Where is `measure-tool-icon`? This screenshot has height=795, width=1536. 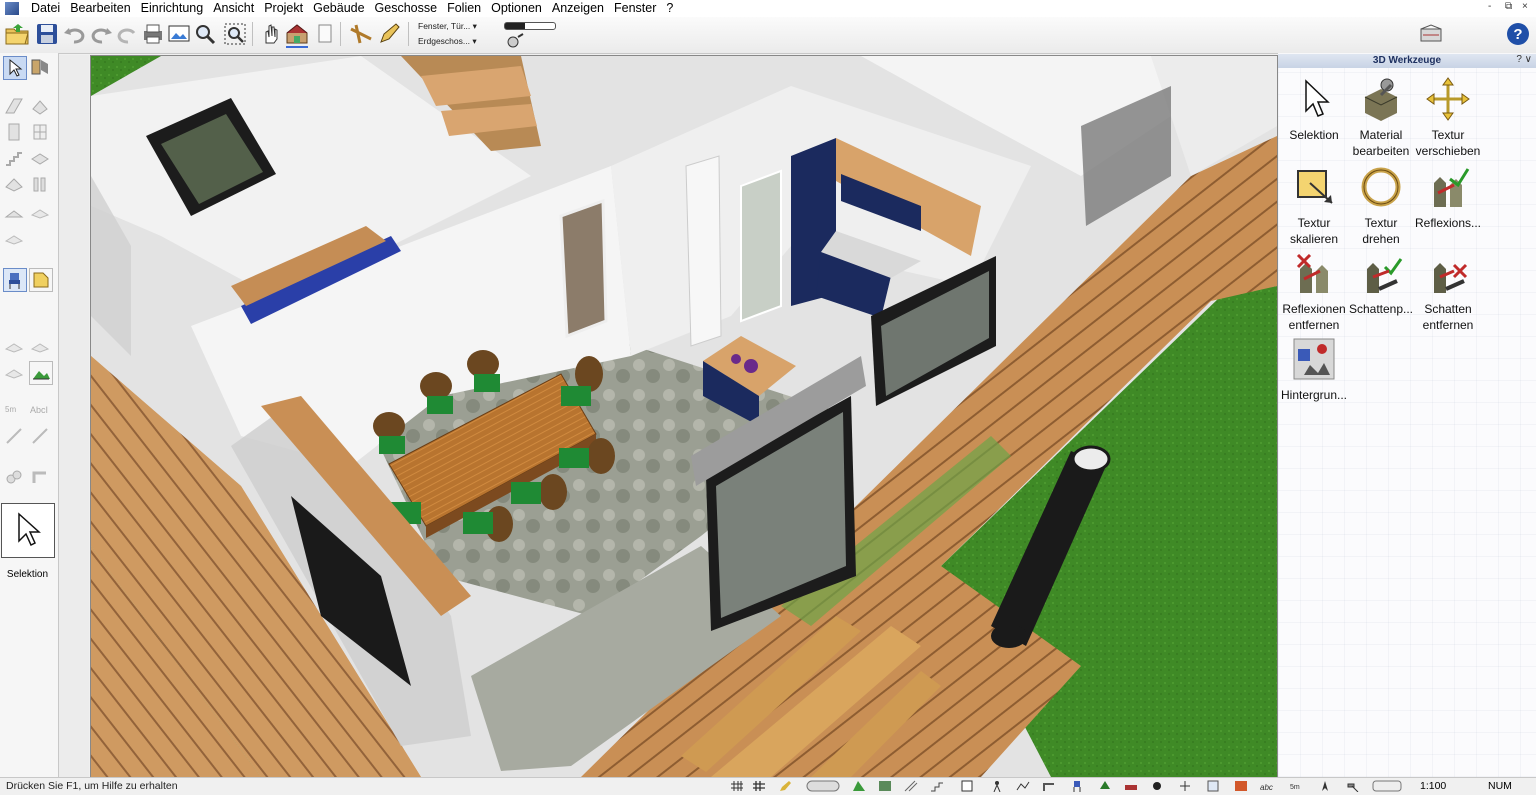
measure-tool-icon is located at coordinates (361, 34).